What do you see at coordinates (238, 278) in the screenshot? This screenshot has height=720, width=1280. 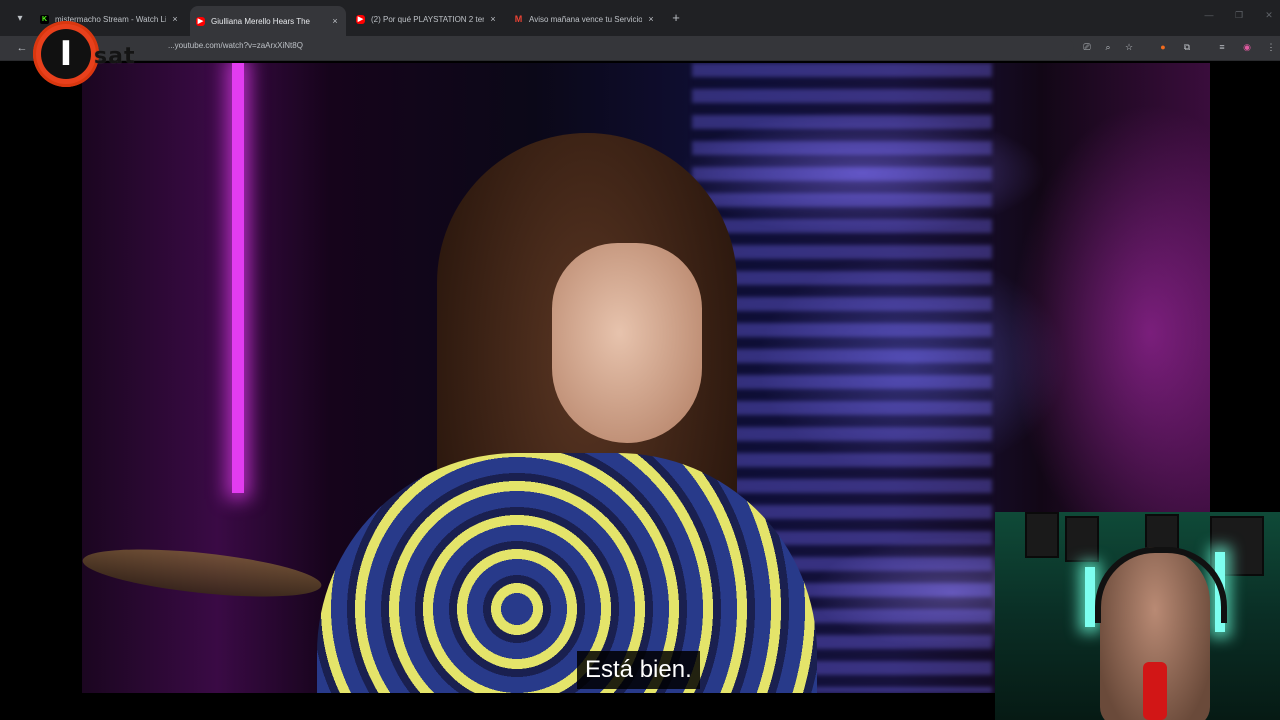 I see `neon-light` at bounding box center [238, 278].